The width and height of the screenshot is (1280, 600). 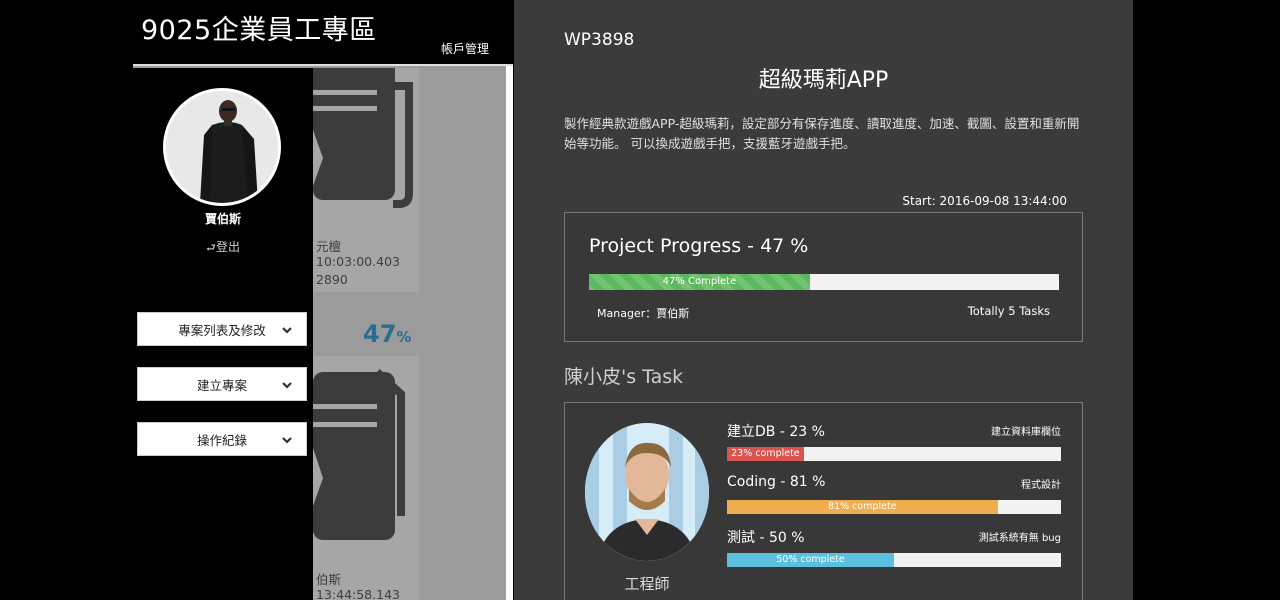 What do you see at coordinates (509, 333) in the screenshot?
I see `scroll-edge` at bounding box center [509, 333].